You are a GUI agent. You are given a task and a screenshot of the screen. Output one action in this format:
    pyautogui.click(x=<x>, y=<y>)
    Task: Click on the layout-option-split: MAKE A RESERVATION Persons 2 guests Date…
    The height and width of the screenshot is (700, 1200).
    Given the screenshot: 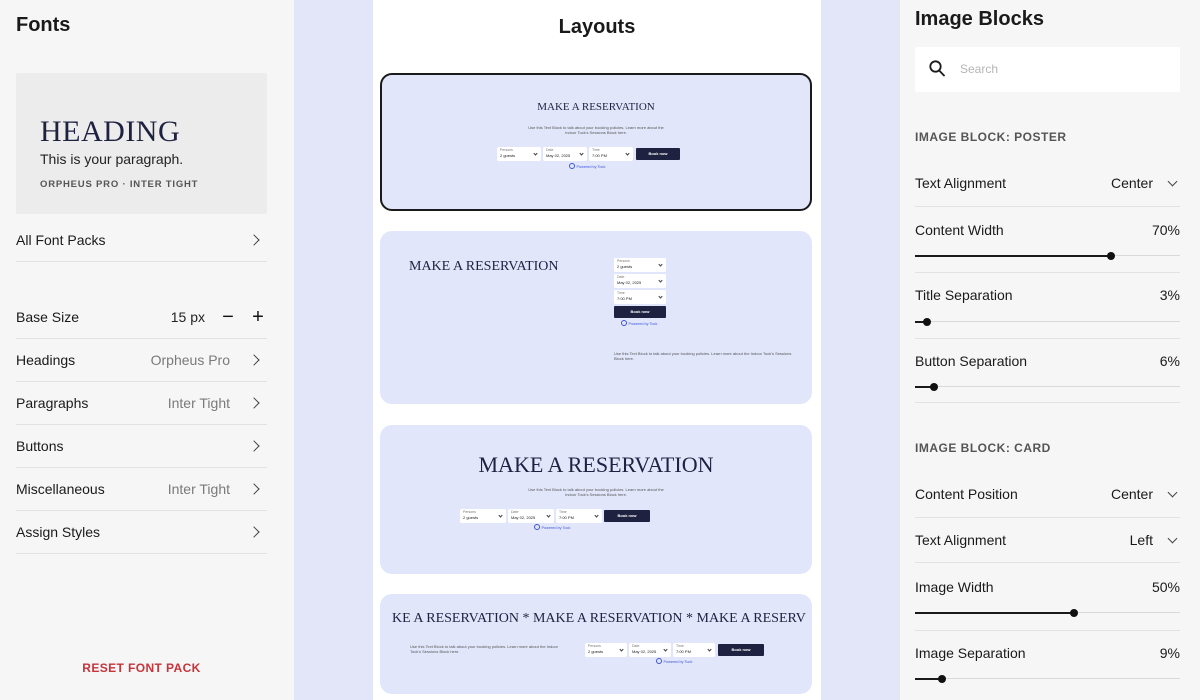 What is the action you would take?
    pyautogui.click(x=596, y=317)
    